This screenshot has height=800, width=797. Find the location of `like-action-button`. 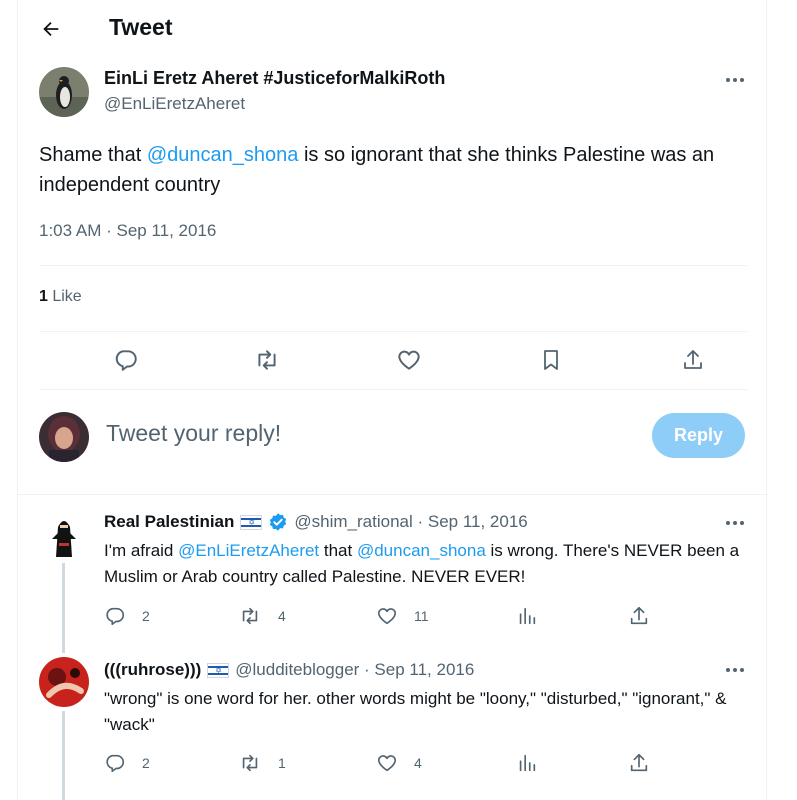

like-action-button is located at coordinates (409, 360).